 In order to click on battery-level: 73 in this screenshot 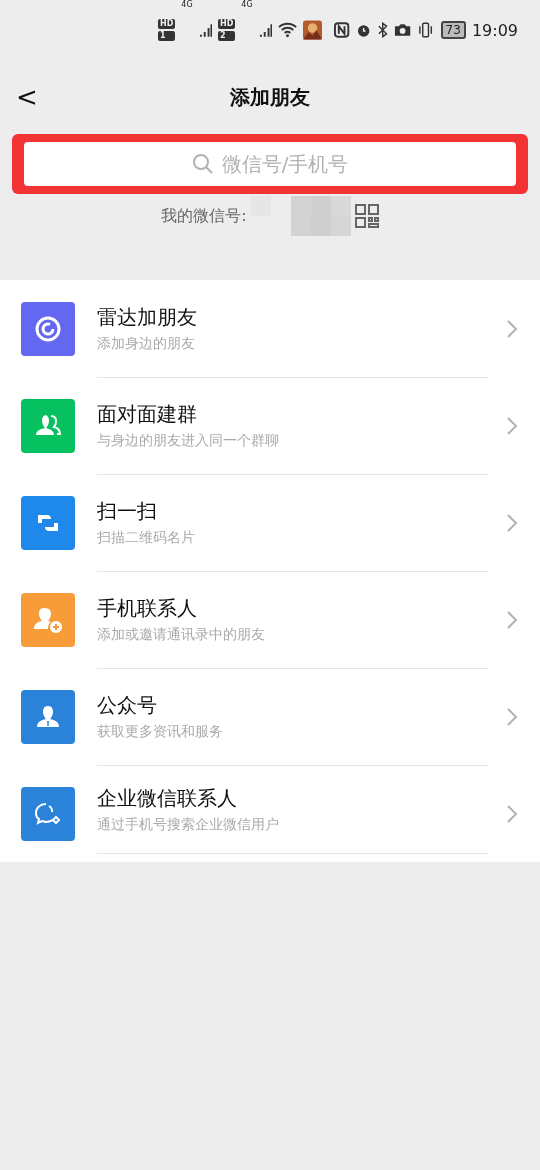, I will do `click(453, 30)`.